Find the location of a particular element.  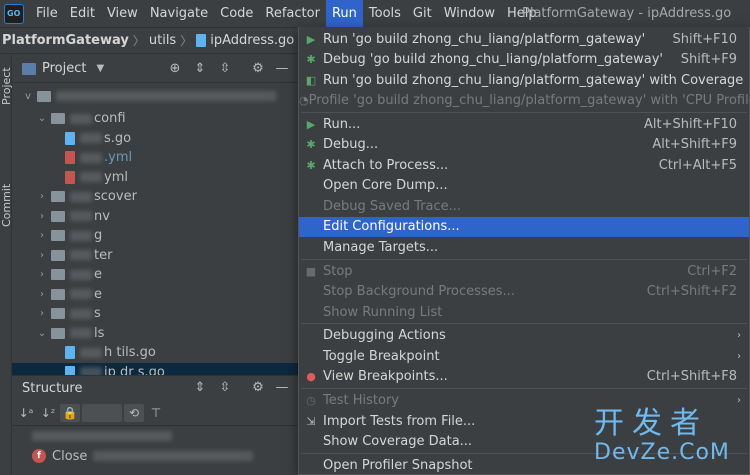

tree-item: s.go is located at coordinates (156, 139).